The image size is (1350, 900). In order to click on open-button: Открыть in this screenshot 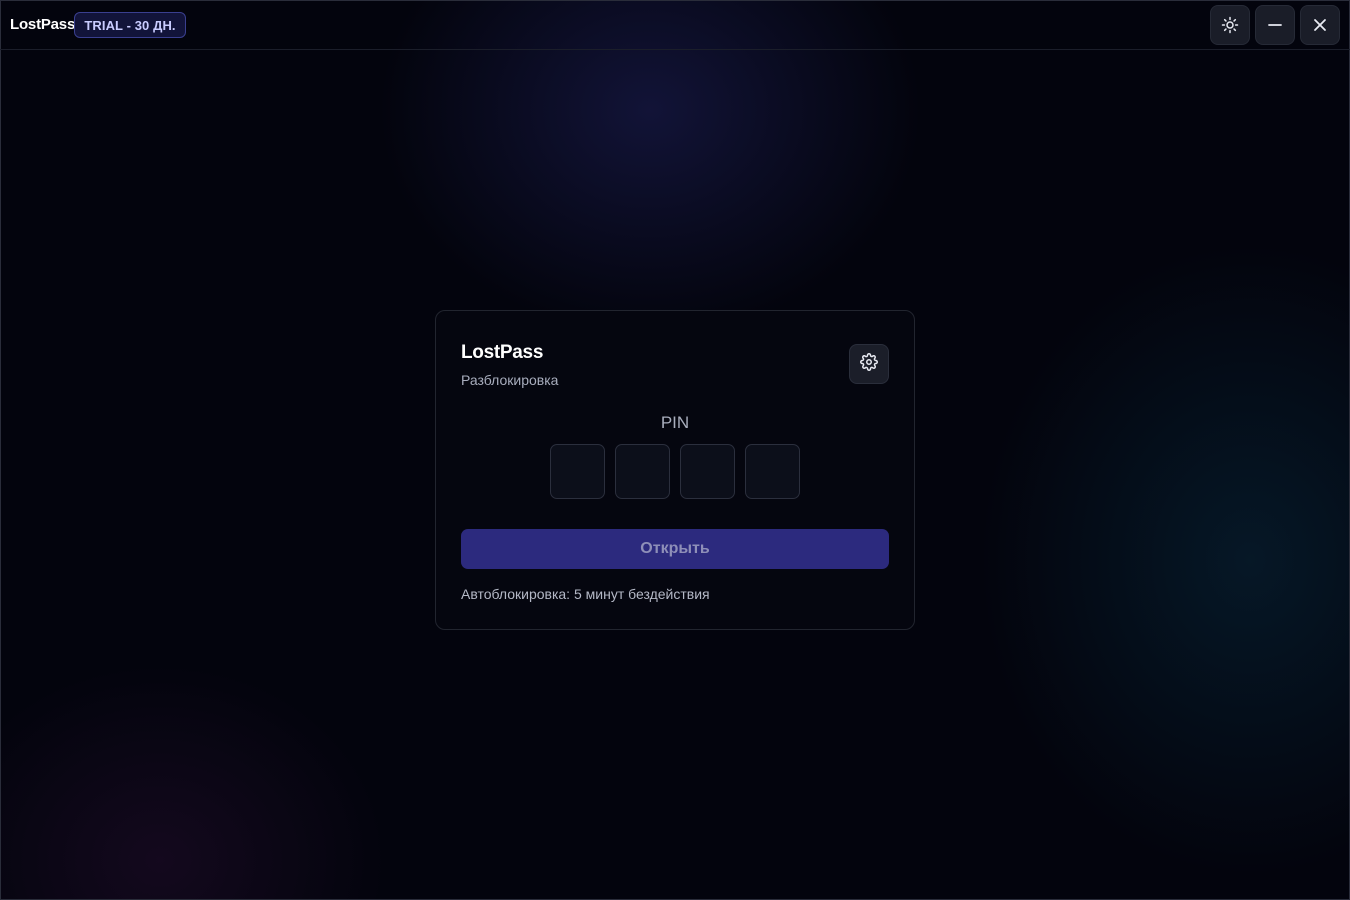, I will do `click(675, 549)`.